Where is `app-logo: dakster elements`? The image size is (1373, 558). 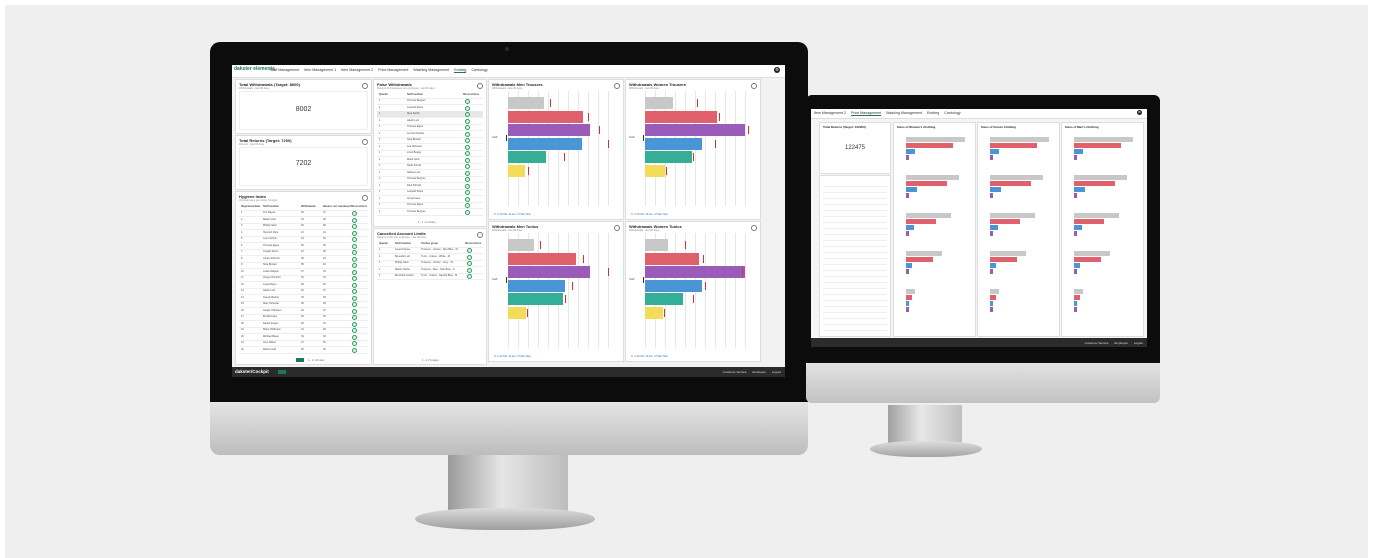 app-logo: dakster elements is located at coordinates (254, 69).